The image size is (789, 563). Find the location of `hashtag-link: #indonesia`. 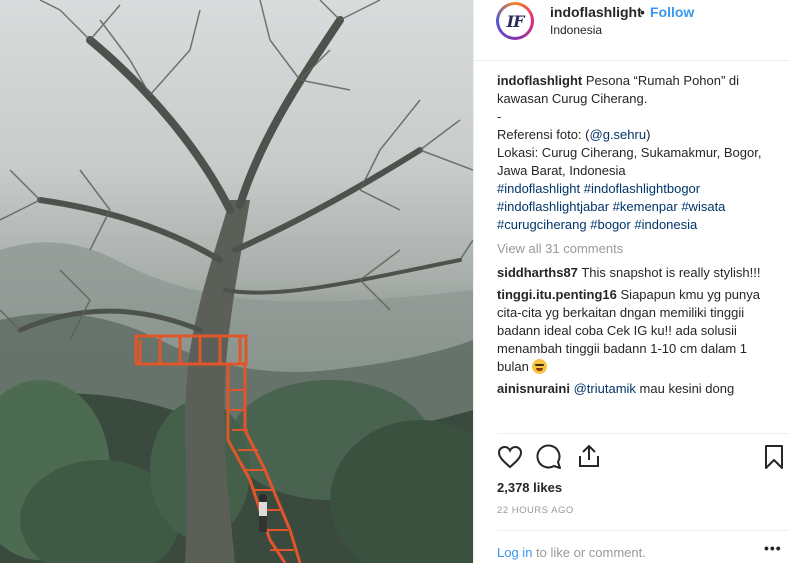

hashtag-link: #indonesia is located at coordinates (665, 224).